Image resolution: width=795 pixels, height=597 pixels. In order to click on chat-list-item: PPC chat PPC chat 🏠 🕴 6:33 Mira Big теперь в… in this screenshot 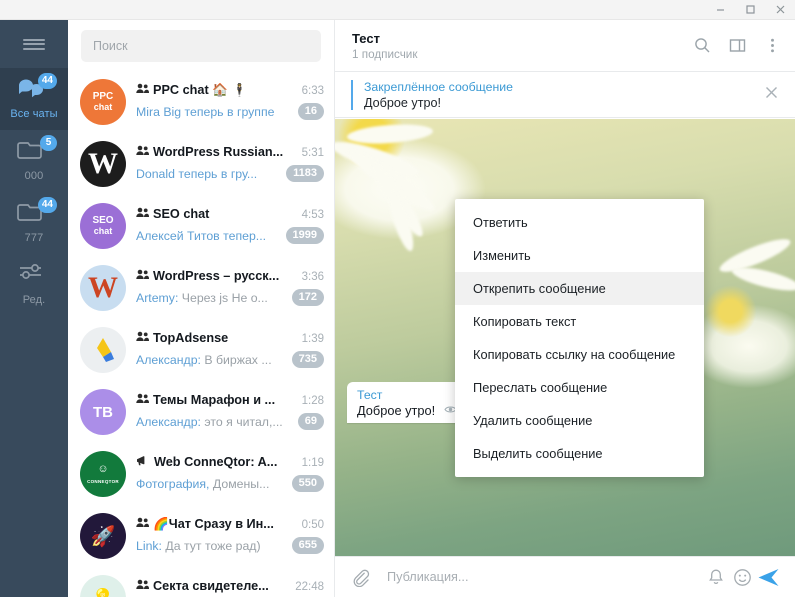, I will do `click(201, 103)`.